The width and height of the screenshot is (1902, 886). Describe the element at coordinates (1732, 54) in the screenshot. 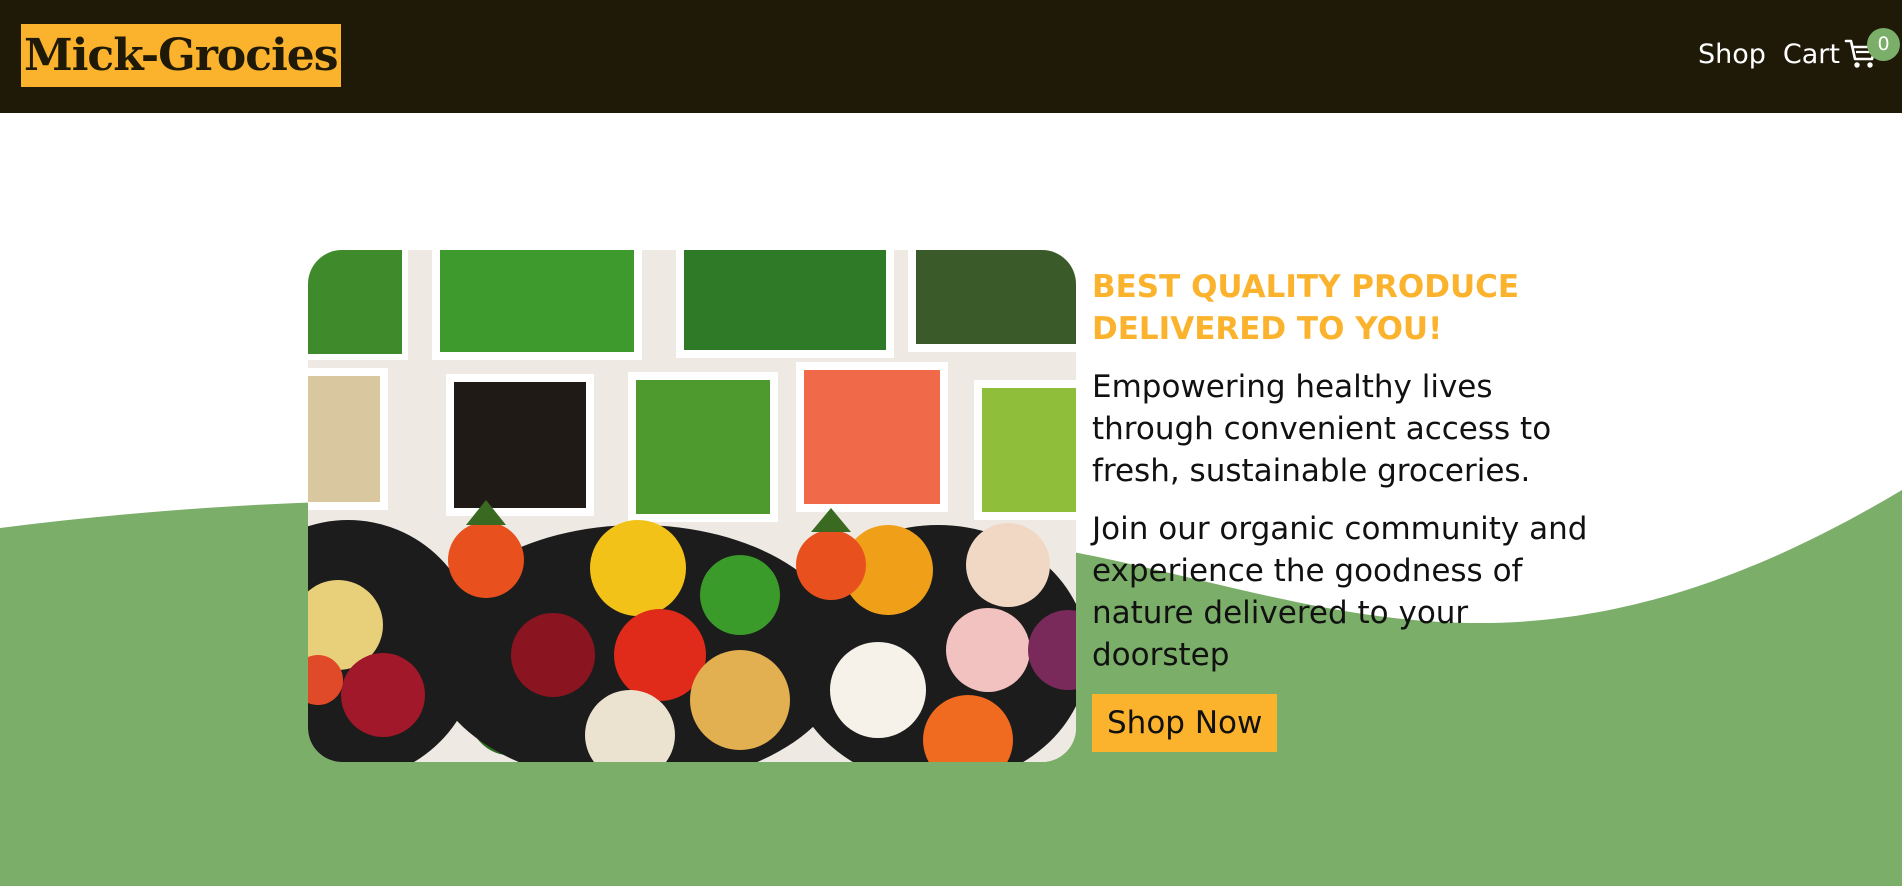

I see `nav-shop-link: Shop` at that location.